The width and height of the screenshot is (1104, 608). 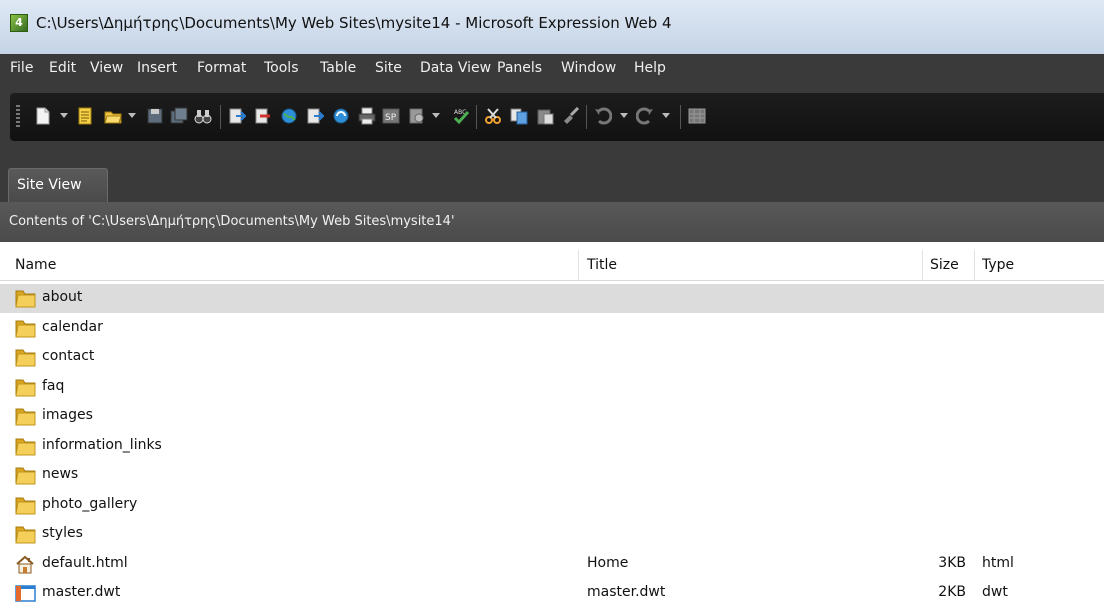 What do you see at coordinates (53, 385) in the screenshot?
I see `file-name: faq` at bounding box center [53, 385].